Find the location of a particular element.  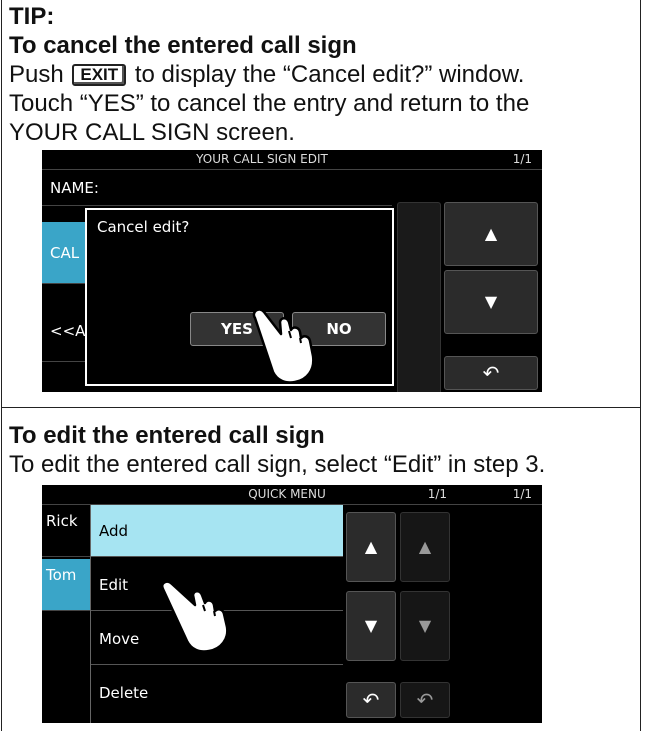

screen2-page: 1/1 is located at coordinates (437, 494).